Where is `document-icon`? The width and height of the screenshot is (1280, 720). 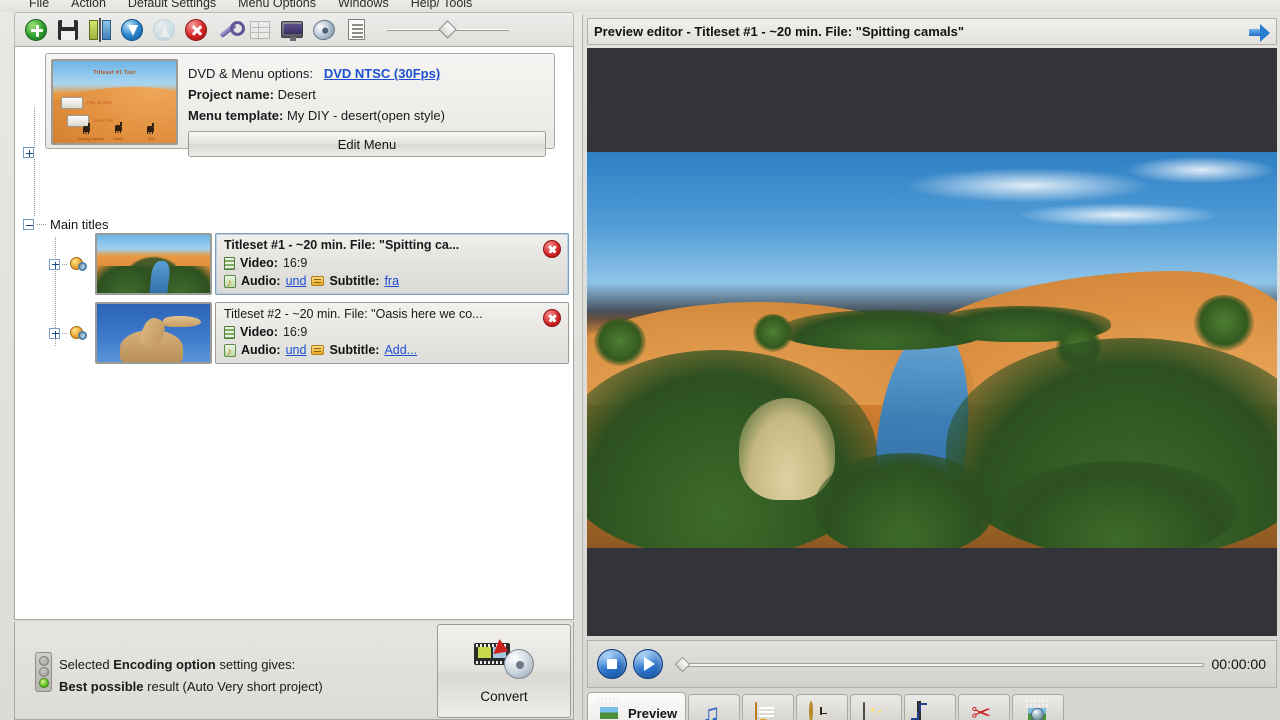 document-icon is located at coordinates (356, 29).